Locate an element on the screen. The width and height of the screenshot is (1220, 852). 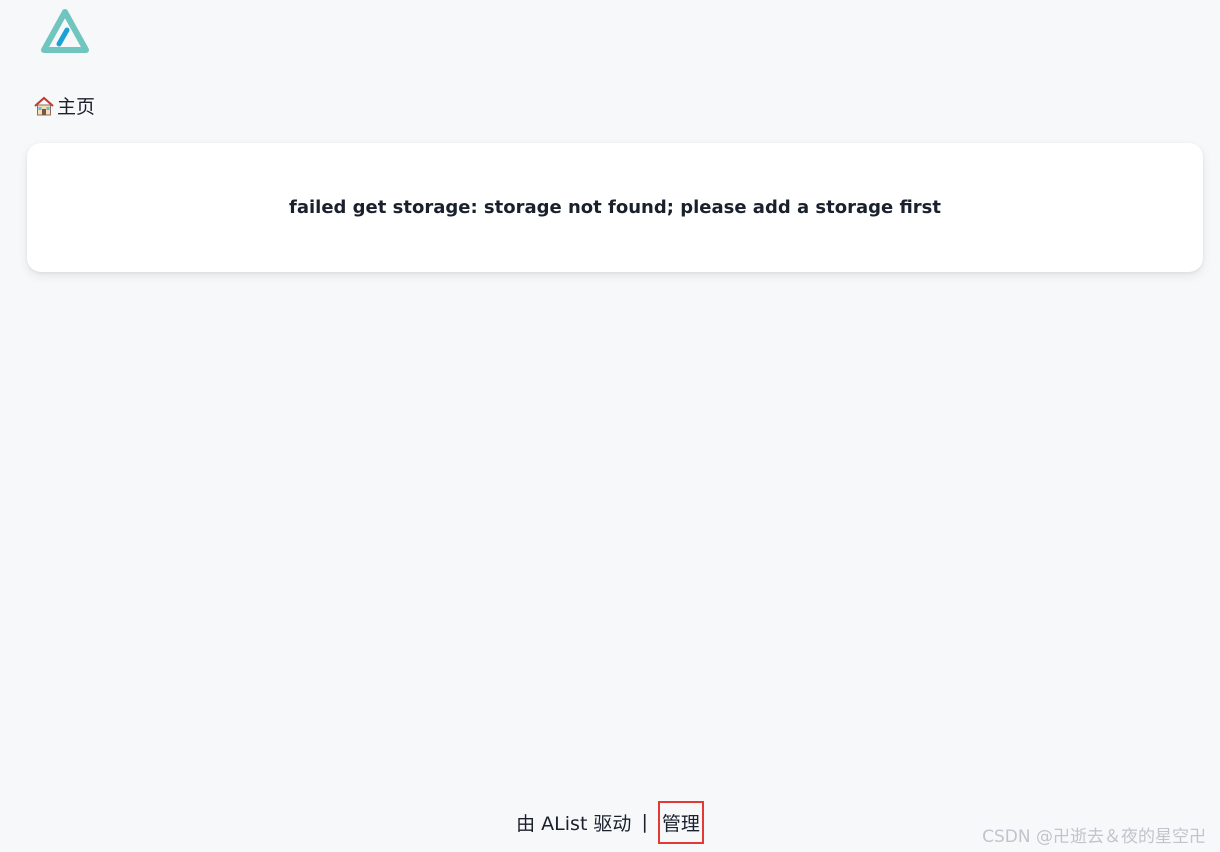
watermark: CSDN @卍逝去＆夜的星空卍 is located at coordinates (1094, 837).